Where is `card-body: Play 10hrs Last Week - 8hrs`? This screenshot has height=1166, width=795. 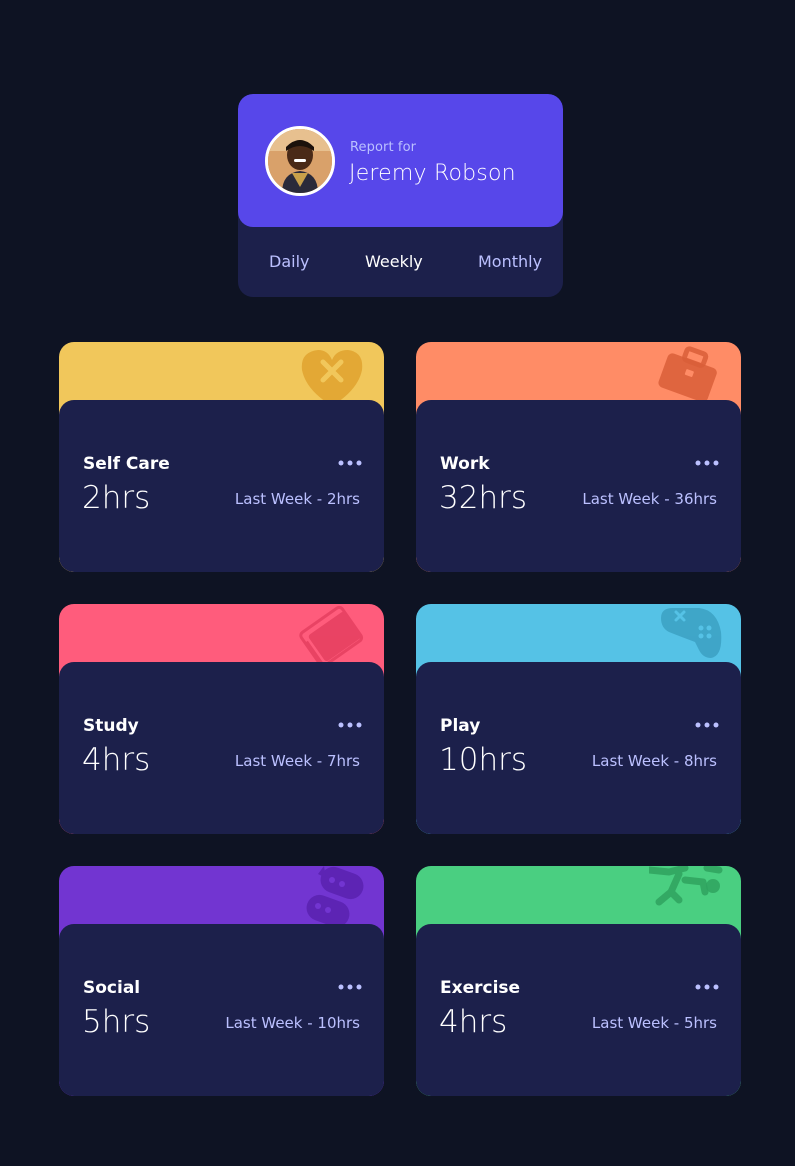 card-body: Play 10hrs Last Week - 8hrs is located at coordinates (578, 748).